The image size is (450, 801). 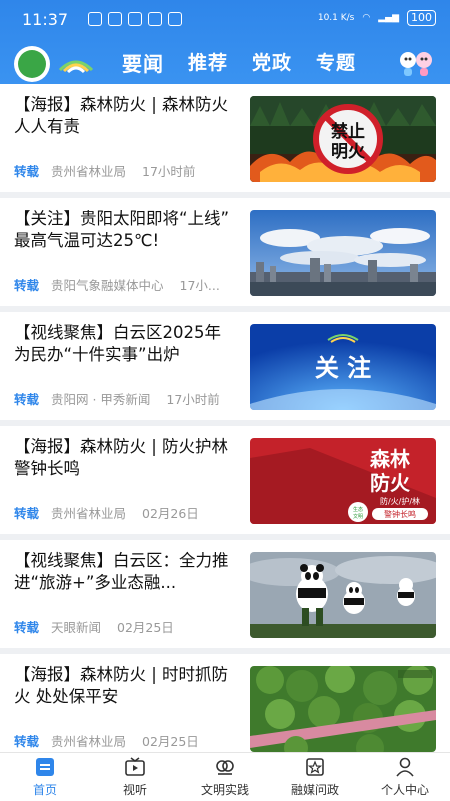 I want to click on net-speed: 10.1 K/s, so click(x=336, y=18).